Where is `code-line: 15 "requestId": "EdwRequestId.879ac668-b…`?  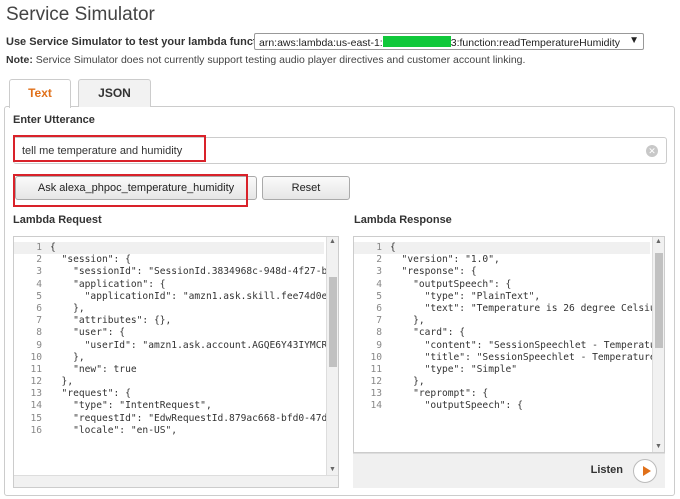
code-line: 15 "requestId": "EdwRequestId.879ac668-b… is located at coordinates (173, 419).